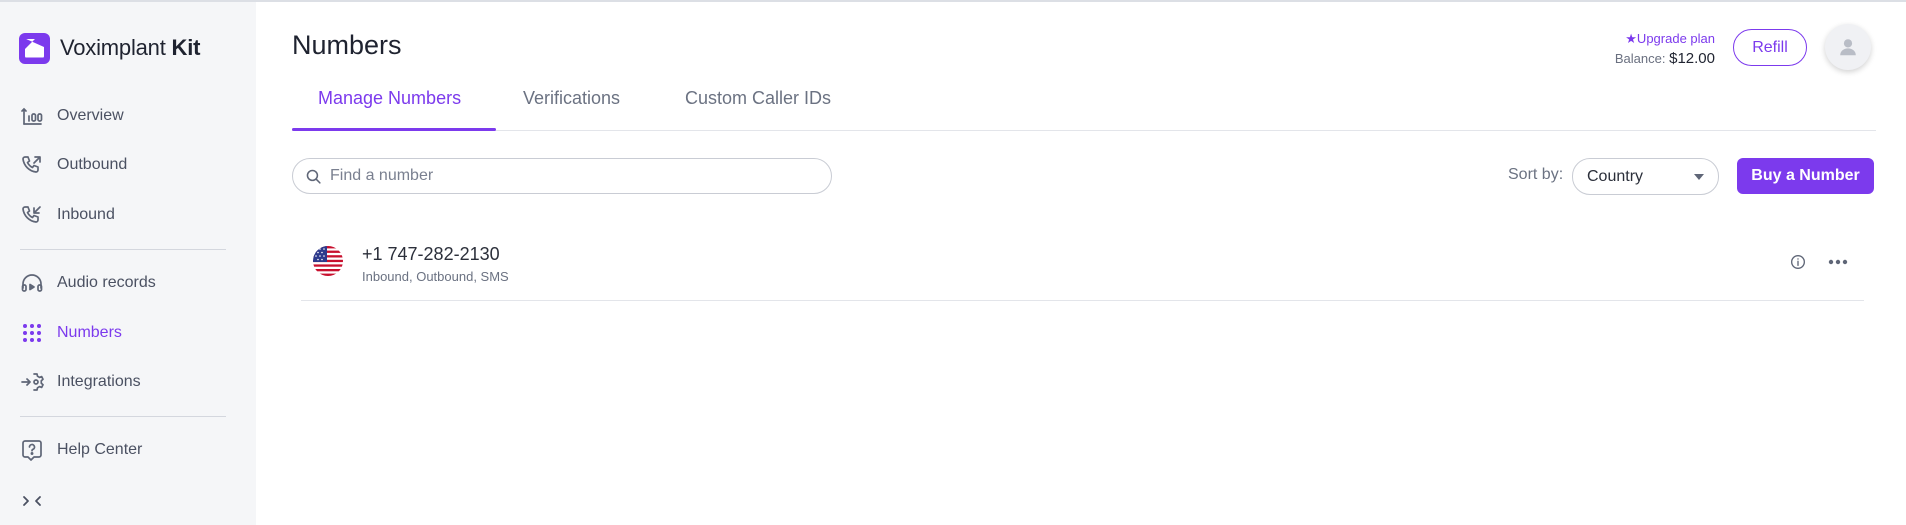 This screenshot has width=1906, height=525. I want to click on sidebar-item-integrations: Integrations, so click(80, 382).